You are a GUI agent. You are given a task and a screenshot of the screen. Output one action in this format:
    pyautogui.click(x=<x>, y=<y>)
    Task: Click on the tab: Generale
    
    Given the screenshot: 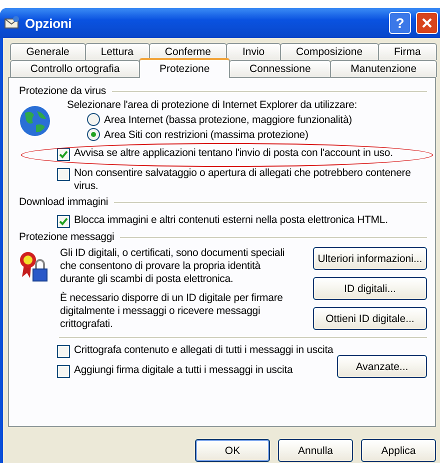 What is the action you would take?
    pyautogui.click(x=48, y=51)
    